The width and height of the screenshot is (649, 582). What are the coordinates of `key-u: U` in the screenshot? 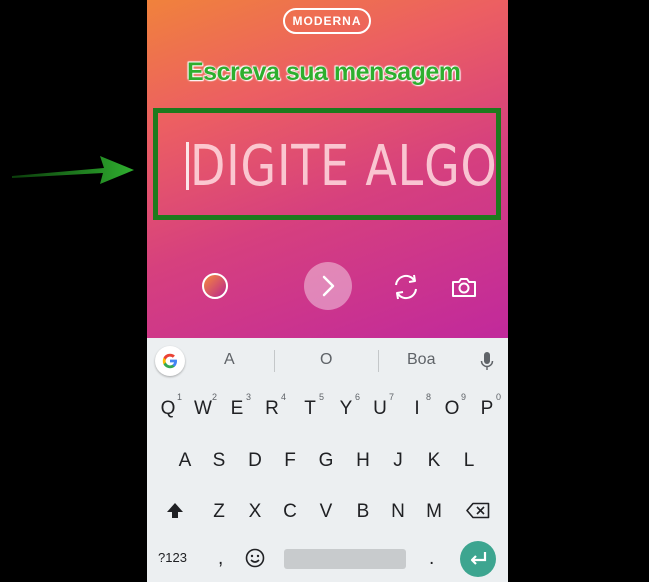 It's located at (380, 409).